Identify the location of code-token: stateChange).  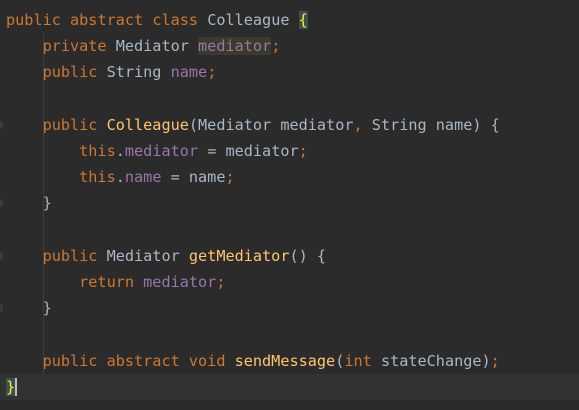
(435, 360).